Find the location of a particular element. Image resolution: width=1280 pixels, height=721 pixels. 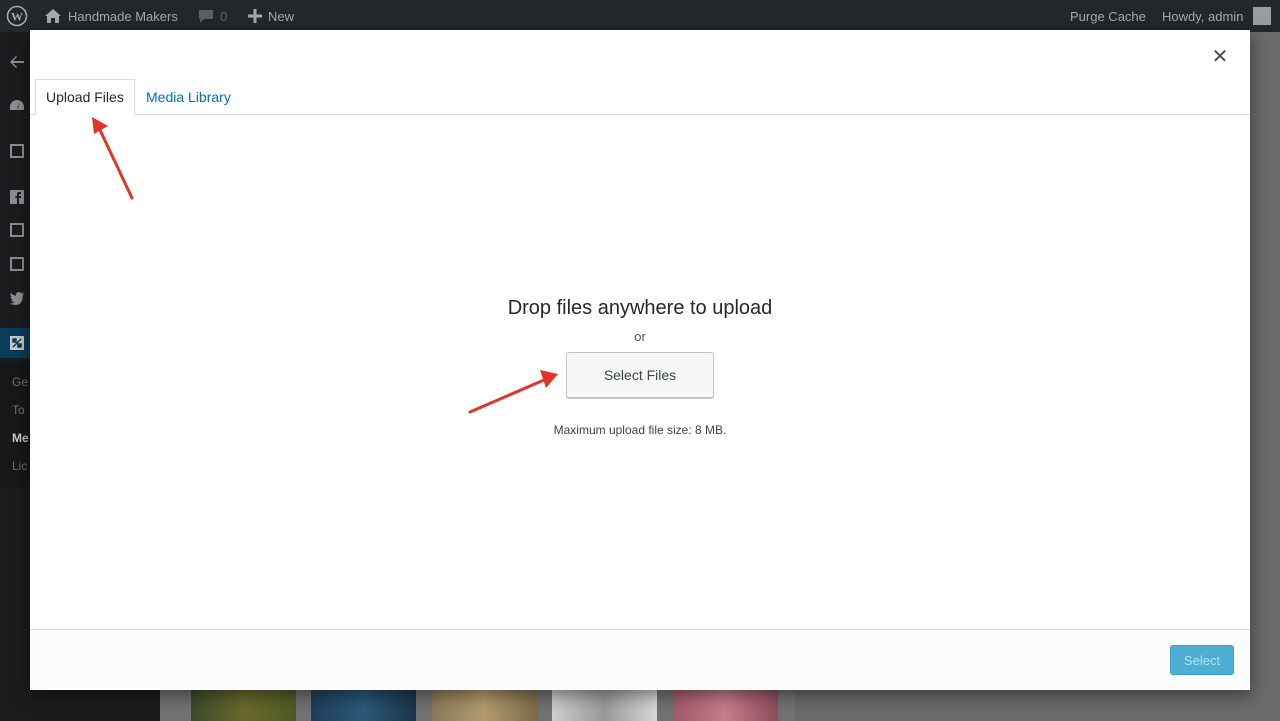

new-content-link: New is located at coordinates (271, 16).